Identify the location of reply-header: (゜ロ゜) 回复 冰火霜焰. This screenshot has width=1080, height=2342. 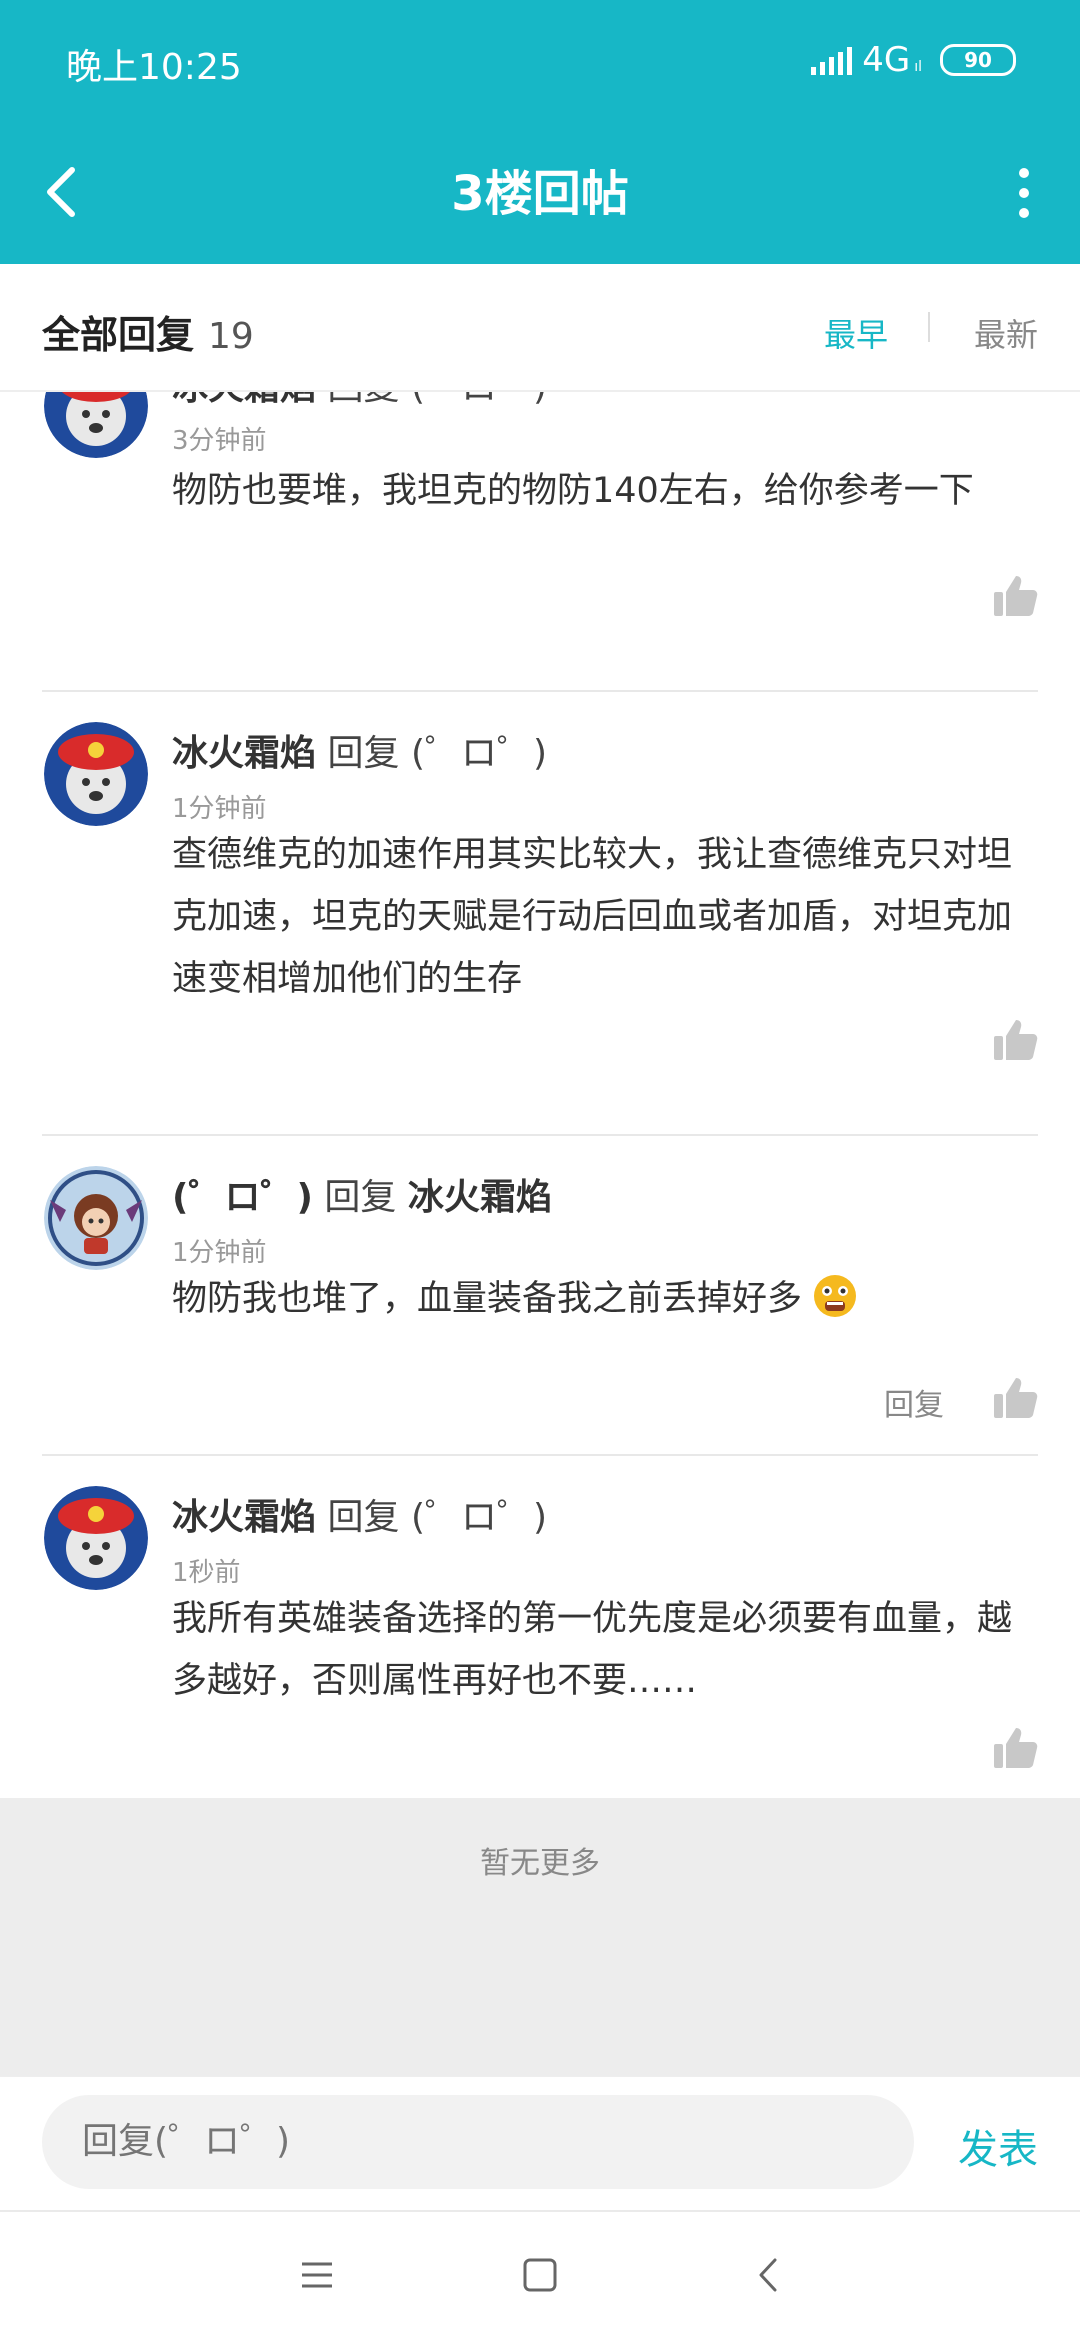
(362, 1194).